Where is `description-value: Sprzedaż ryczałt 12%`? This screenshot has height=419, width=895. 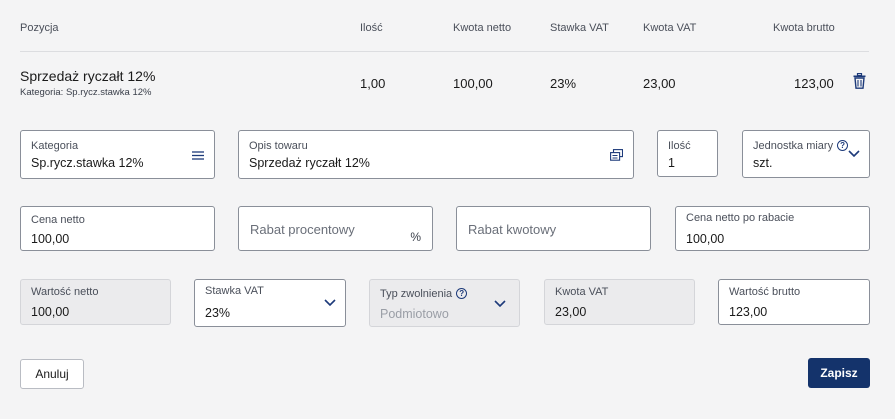 description-value: Sprzedaż ryczałt 12% is located at coordinates (309, 163).